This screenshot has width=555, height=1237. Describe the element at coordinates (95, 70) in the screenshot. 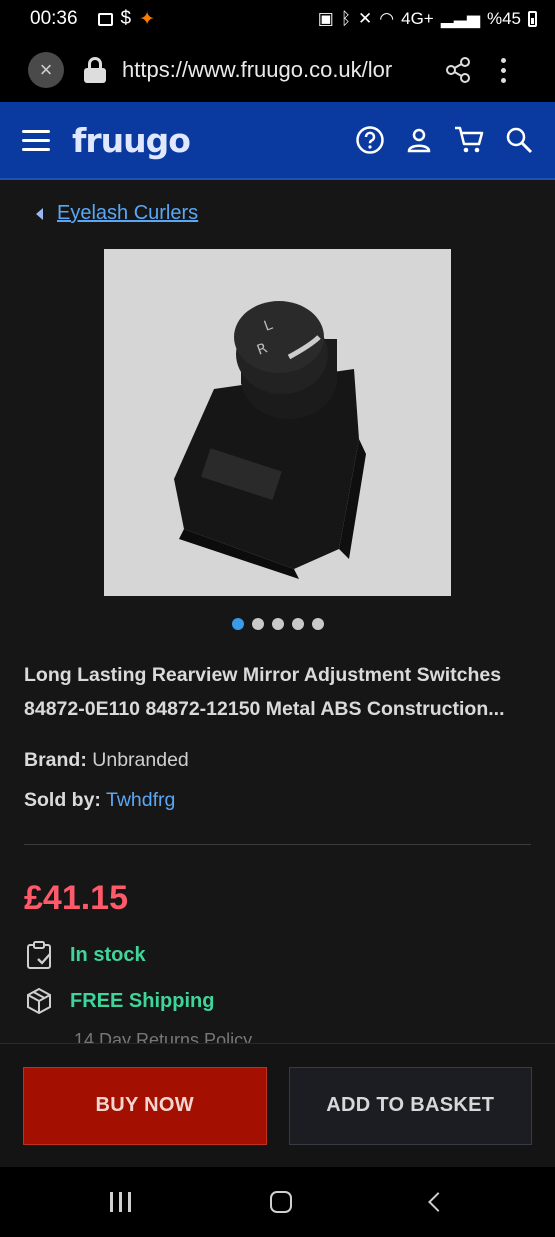

I see `lock-icon` at that location.